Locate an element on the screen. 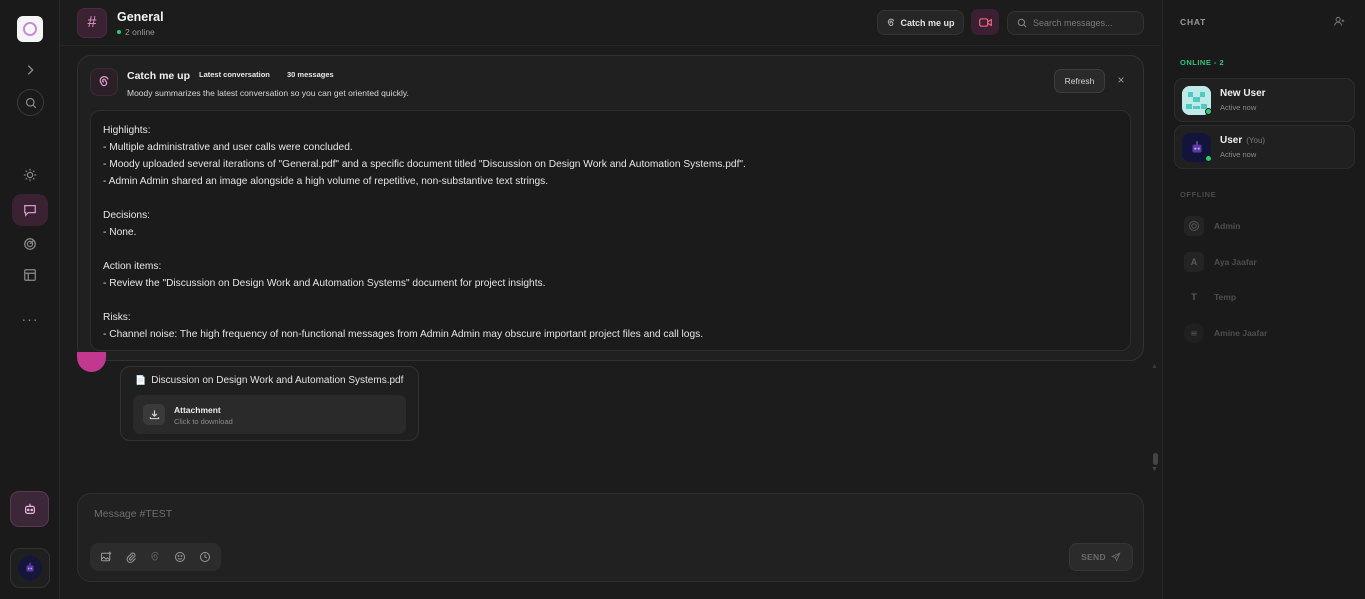  send-label: SEND is located at coordinates (1093, 557).